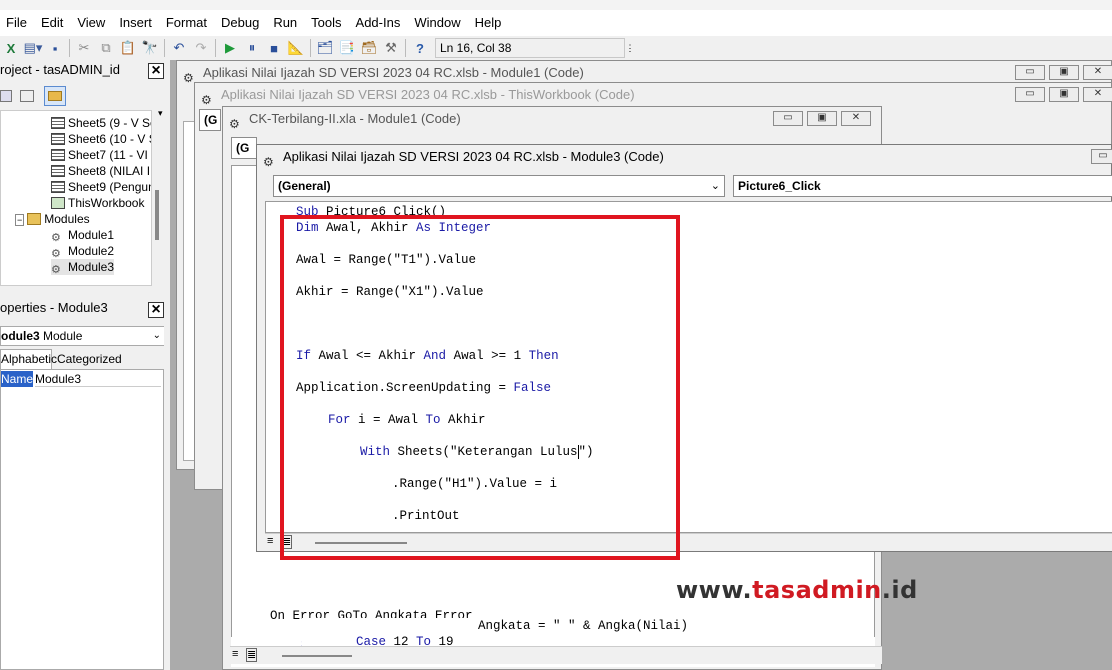  What do you see at coordinates (157, 215) in the screenshot?
I see `project-tree-scrollbar` at bounding box center [157, 215].